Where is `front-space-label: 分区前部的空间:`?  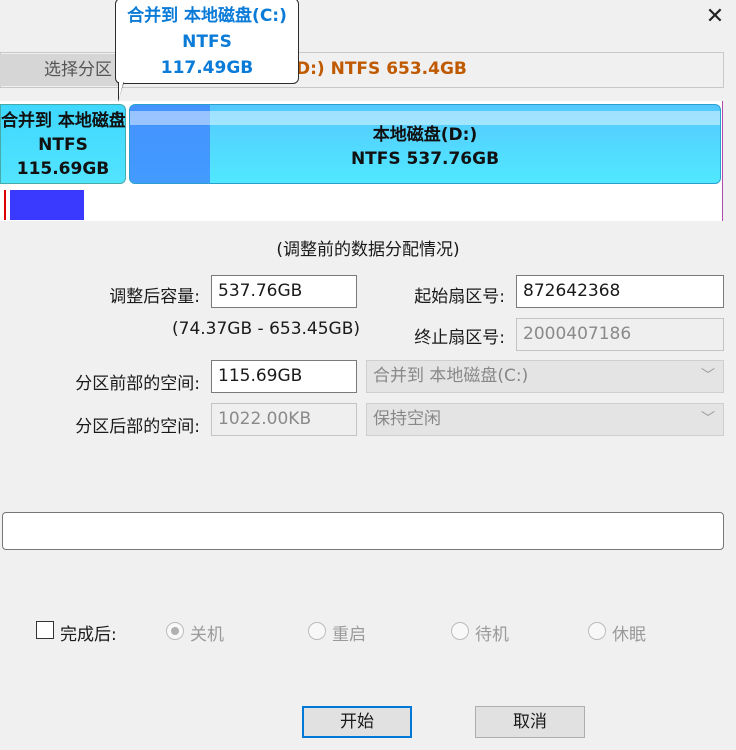
front-space-label: 分区前部的空间: is located at coordinates (137, 384).